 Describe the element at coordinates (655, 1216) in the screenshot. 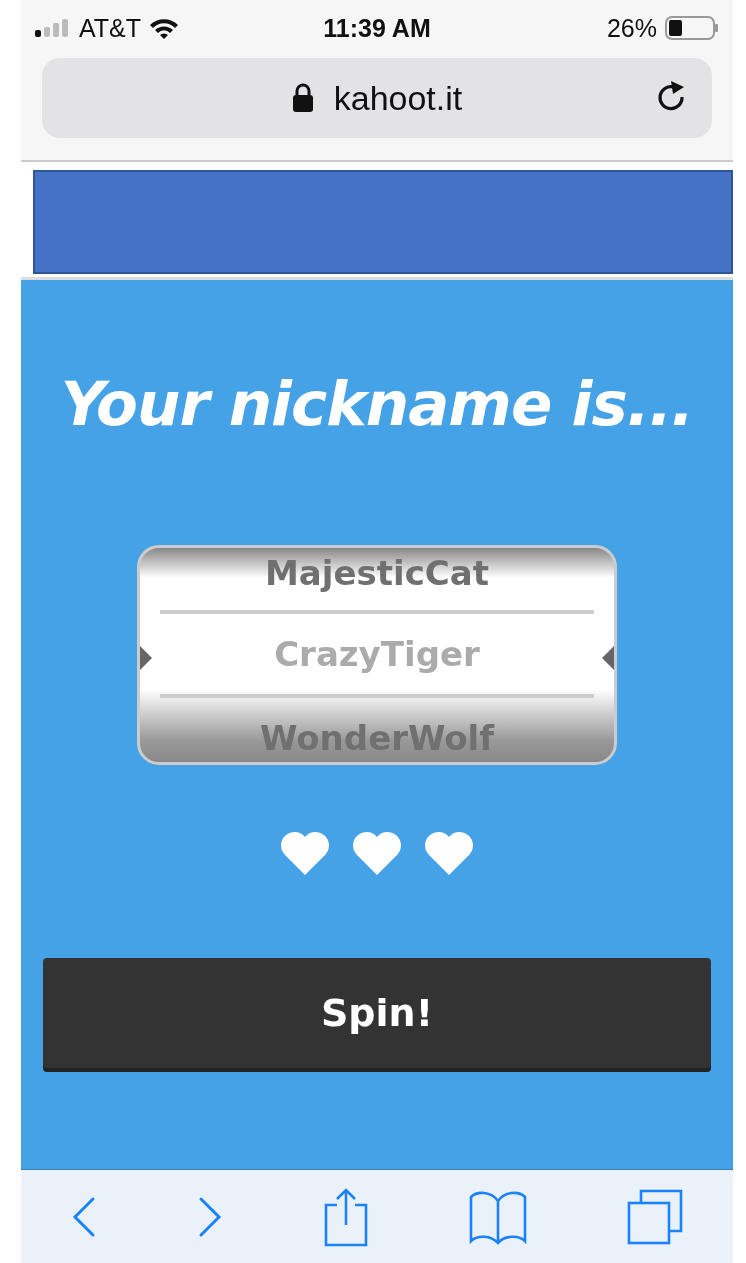

I see `tabs-icon` at that location.